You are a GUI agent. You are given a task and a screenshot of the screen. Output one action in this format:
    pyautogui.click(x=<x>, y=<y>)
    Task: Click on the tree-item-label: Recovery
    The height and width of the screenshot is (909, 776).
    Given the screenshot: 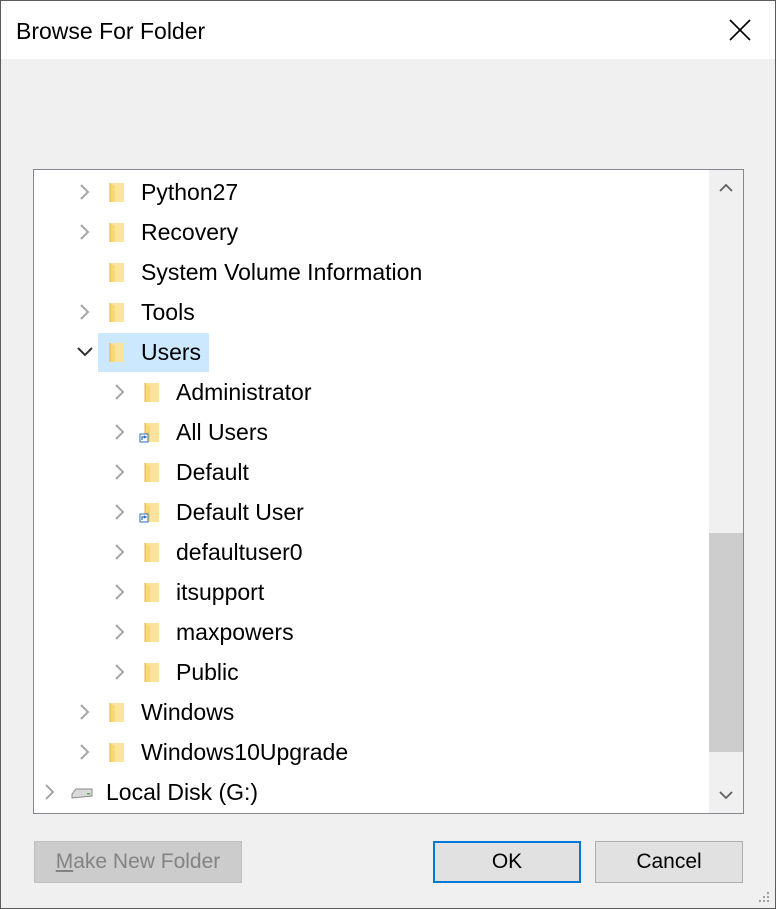 What is the action you would take?
    pyautogui.click(x=190, y=232)
    